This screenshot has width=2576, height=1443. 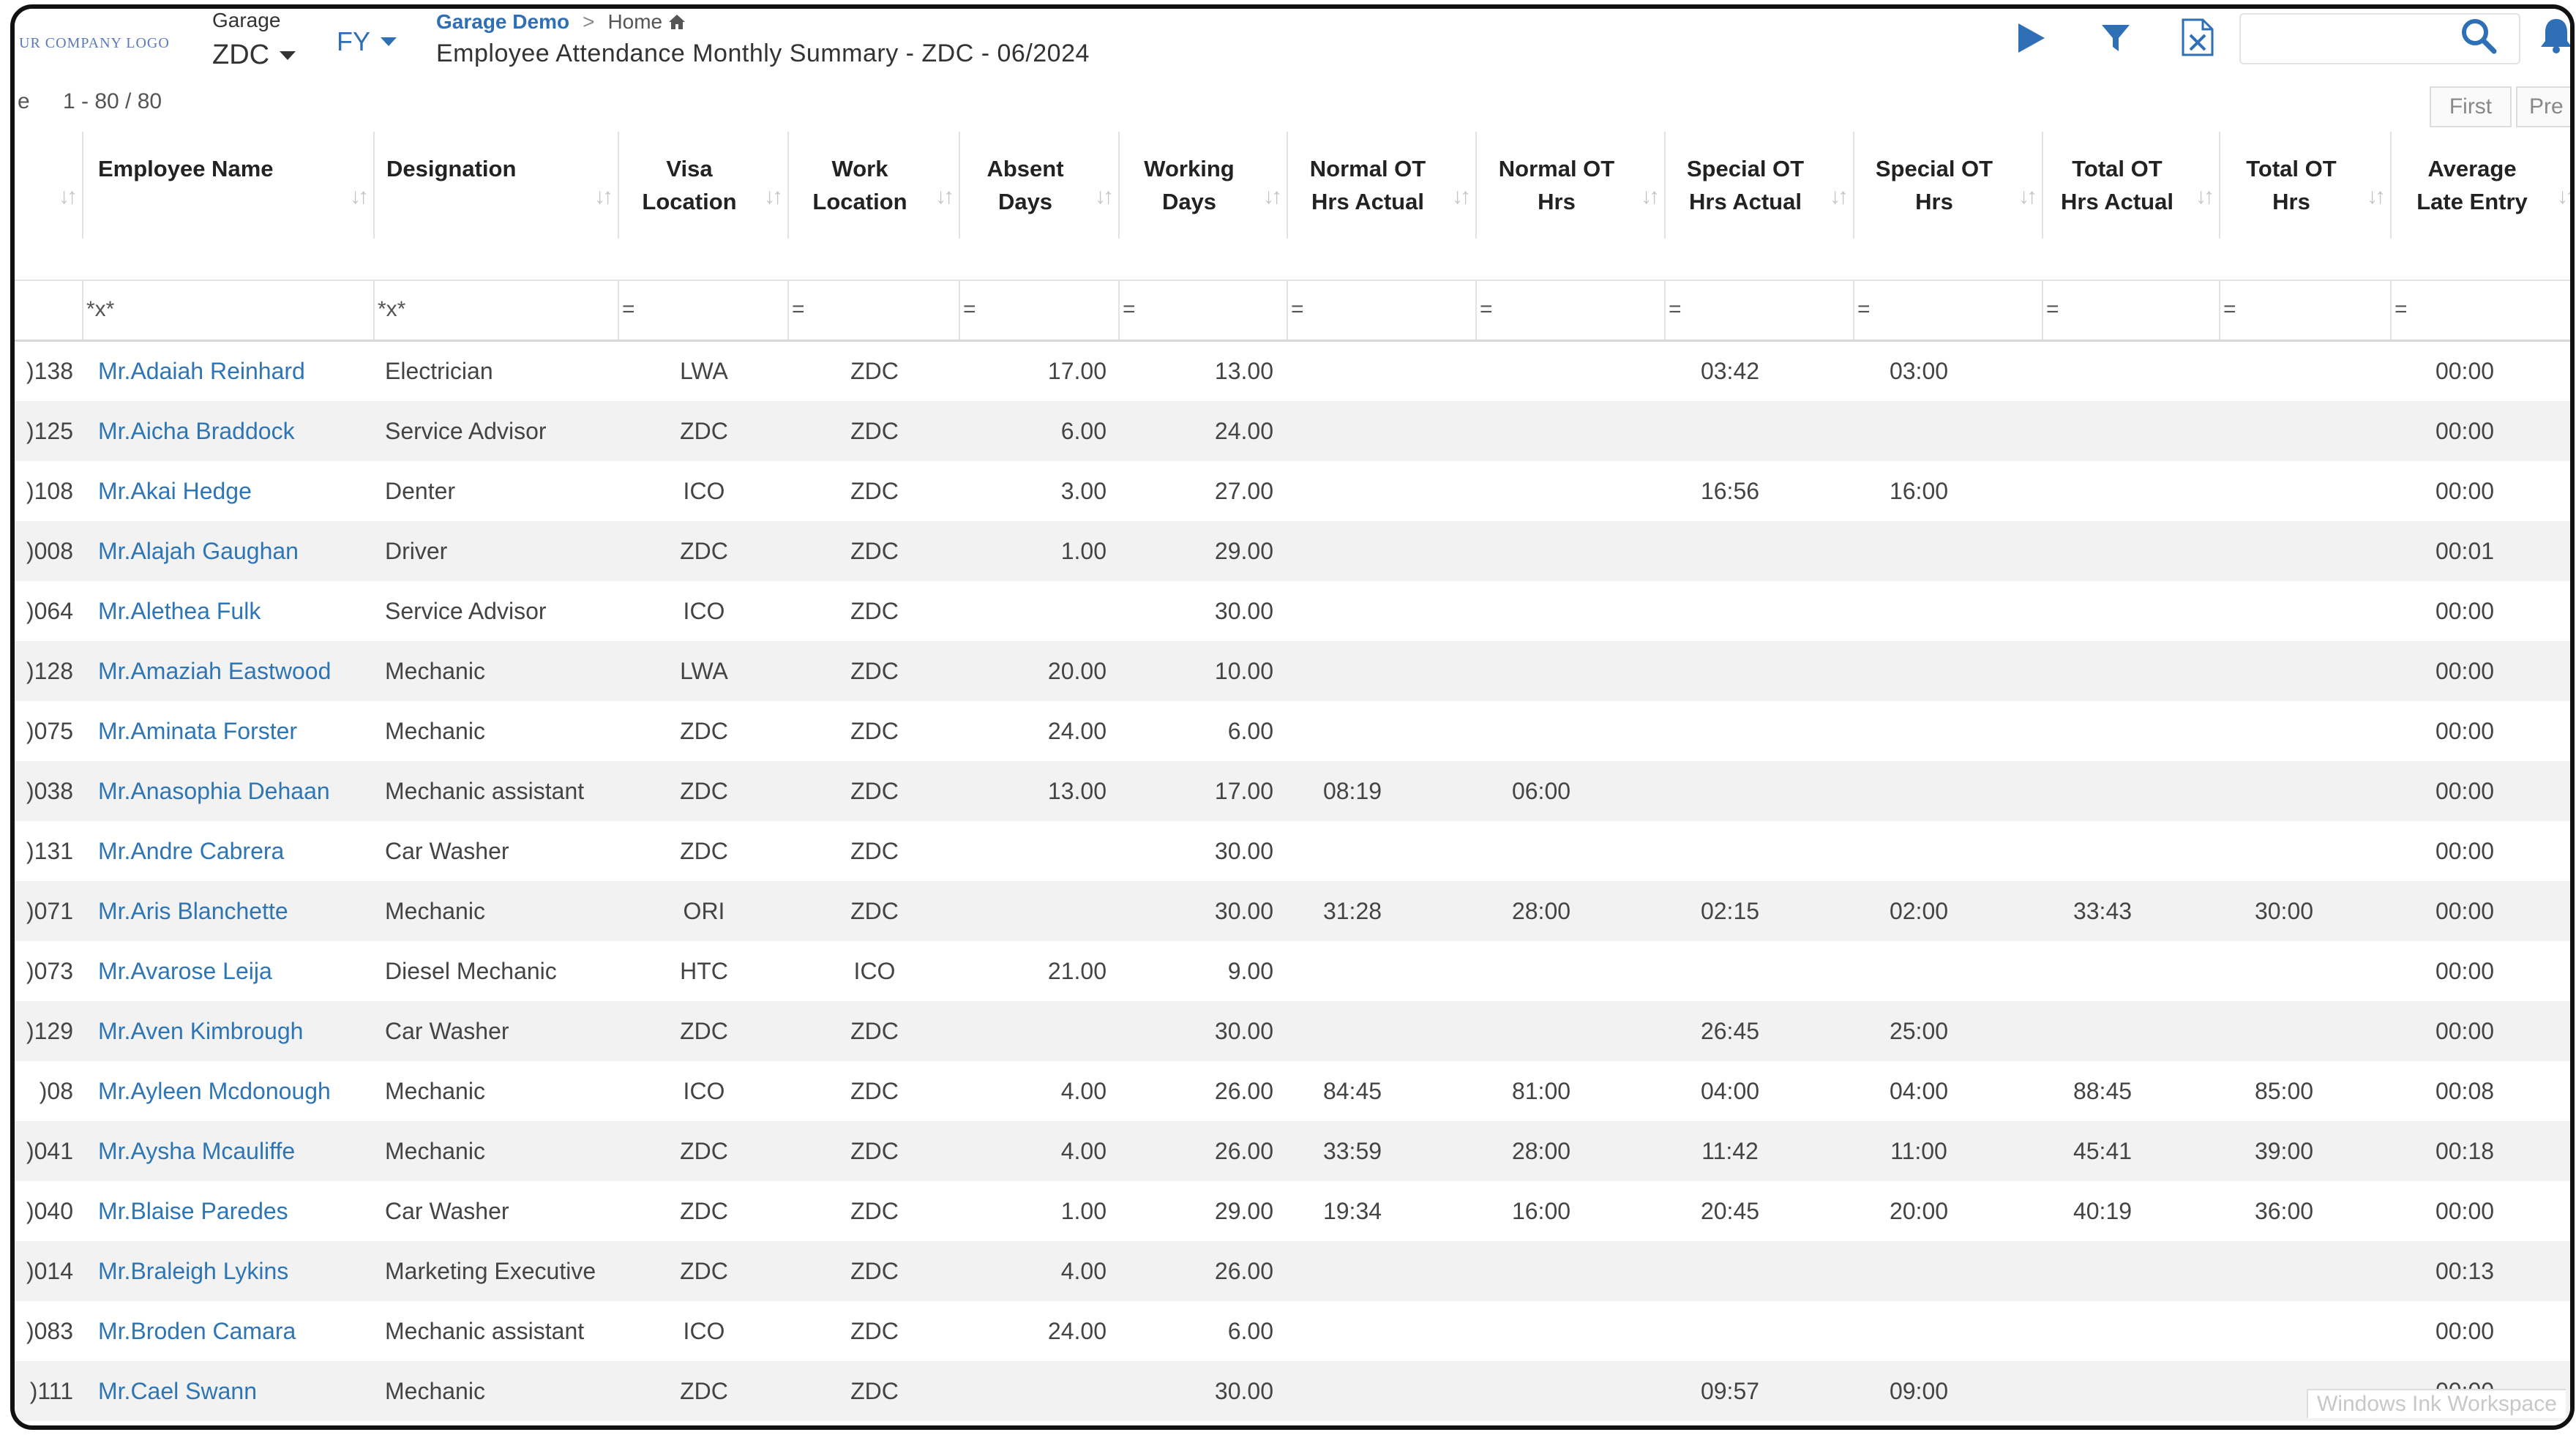 I want to click on cell-name: Mr.Alajah Gaughan, so click(x=229, y=551).